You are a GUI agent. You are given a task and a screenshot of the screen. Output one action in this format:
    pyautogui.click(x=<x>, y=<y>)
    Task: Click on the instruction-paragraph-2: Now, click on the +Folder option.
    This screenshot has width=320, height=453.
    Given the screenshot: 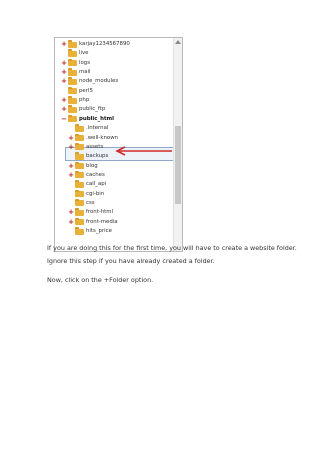 What is the action you would take?
    pyautogui.click(x=100, y=280)
    